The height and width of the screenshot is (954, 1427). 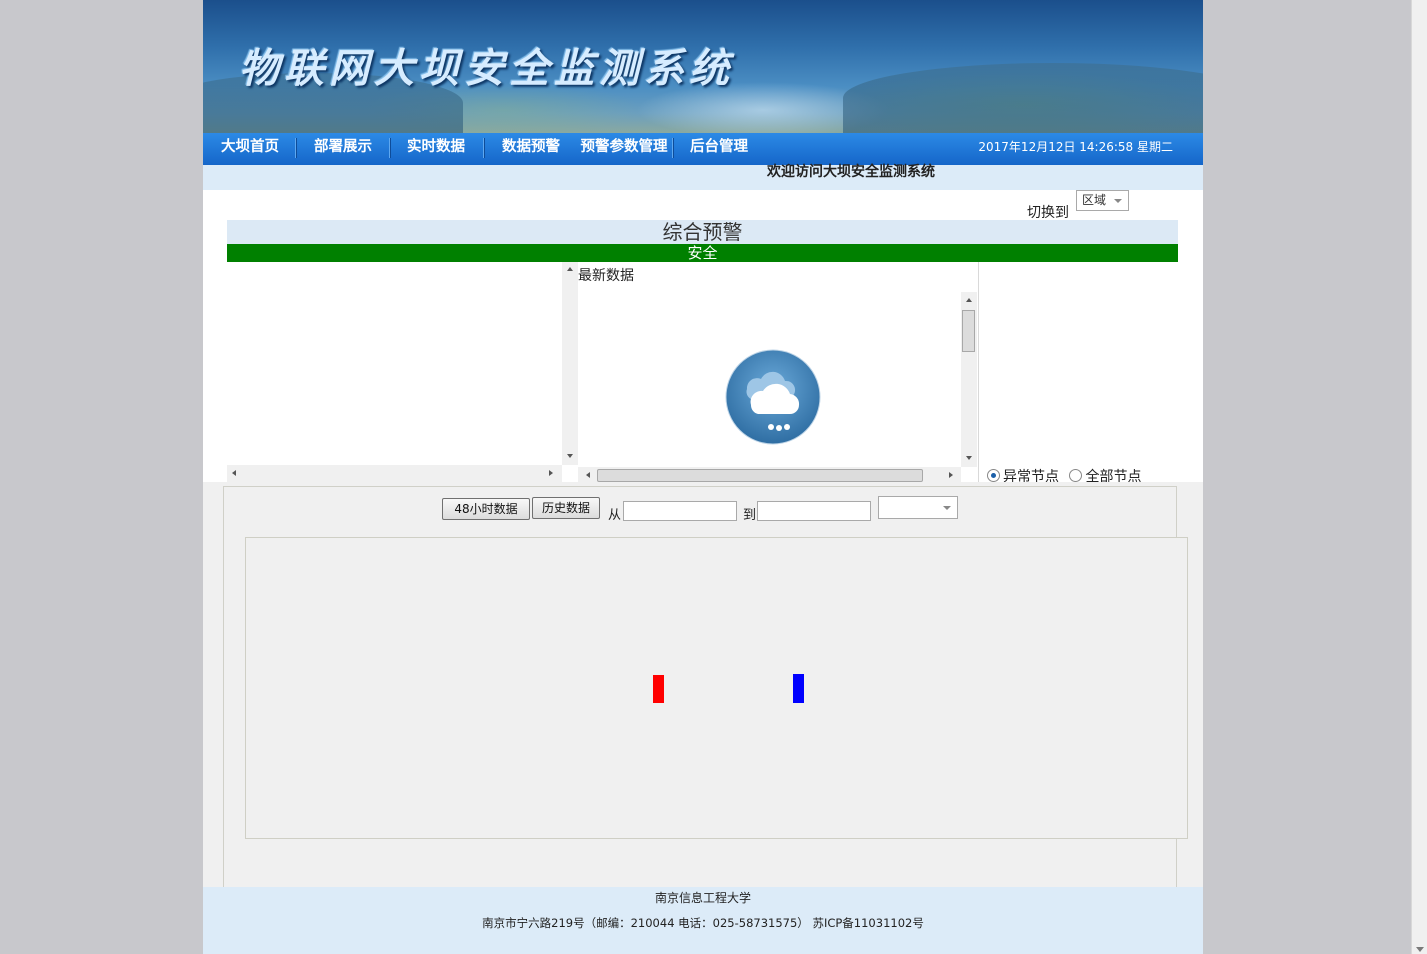 I want to click on nav-item-warning-params: 预警参数管理, so click(x=624, y=149).